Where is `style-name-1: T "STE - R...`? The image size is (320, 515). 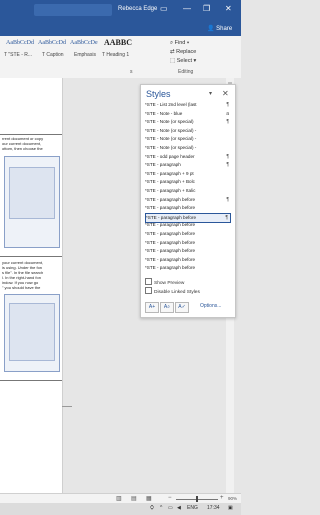 style-name-1: T "STE - R... is located at coordinates (18, 55).